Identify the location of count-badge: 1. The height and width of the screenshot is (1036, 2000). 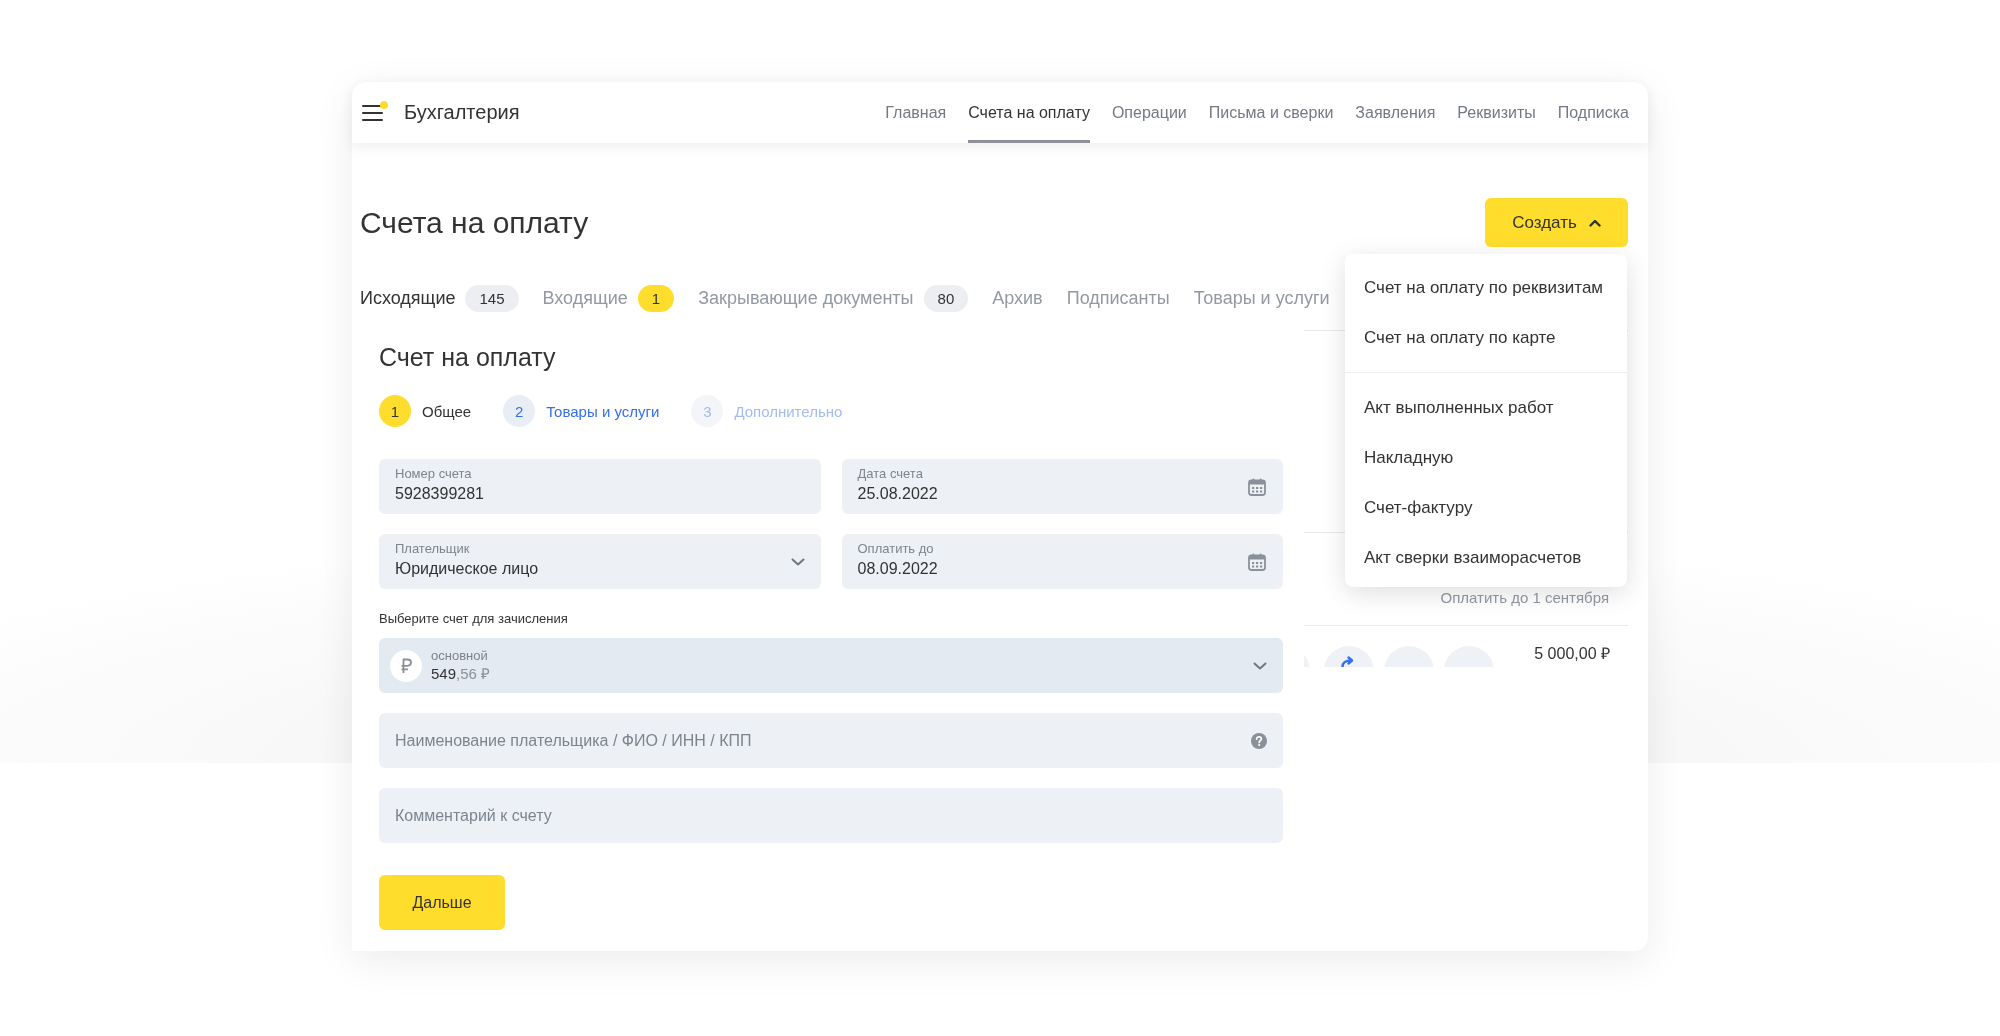
(656, 298).